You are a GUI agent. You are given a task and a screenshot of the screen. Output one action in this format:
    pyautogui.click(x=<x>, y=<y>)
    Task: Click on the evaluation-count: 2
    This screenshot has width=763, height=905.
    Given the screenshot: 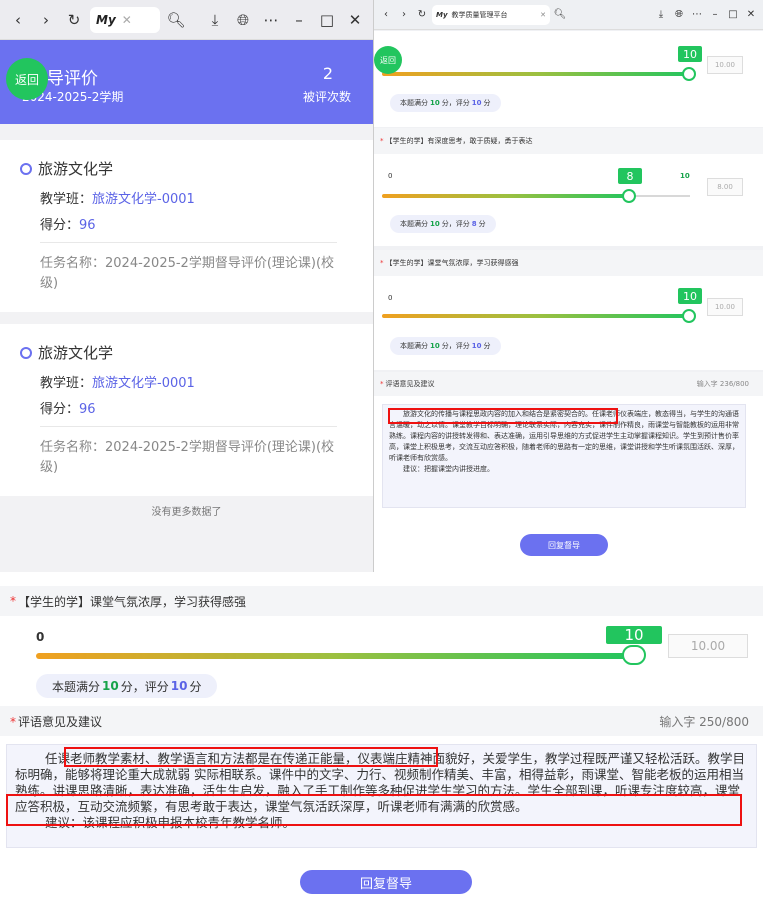 What is the action you would take?
    pyautogui.click(x=327, y=73)
    